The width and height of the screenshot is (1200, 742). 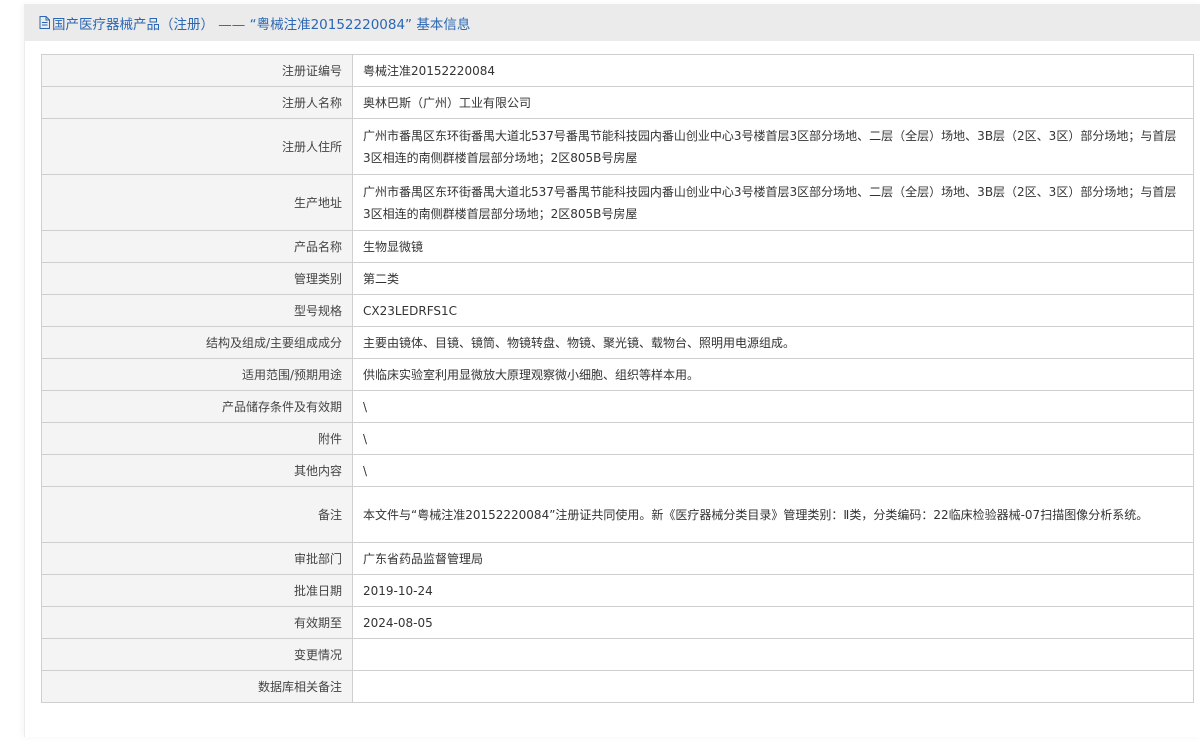 I want to click on row-value: 第二类, so click(x=773, y=278).